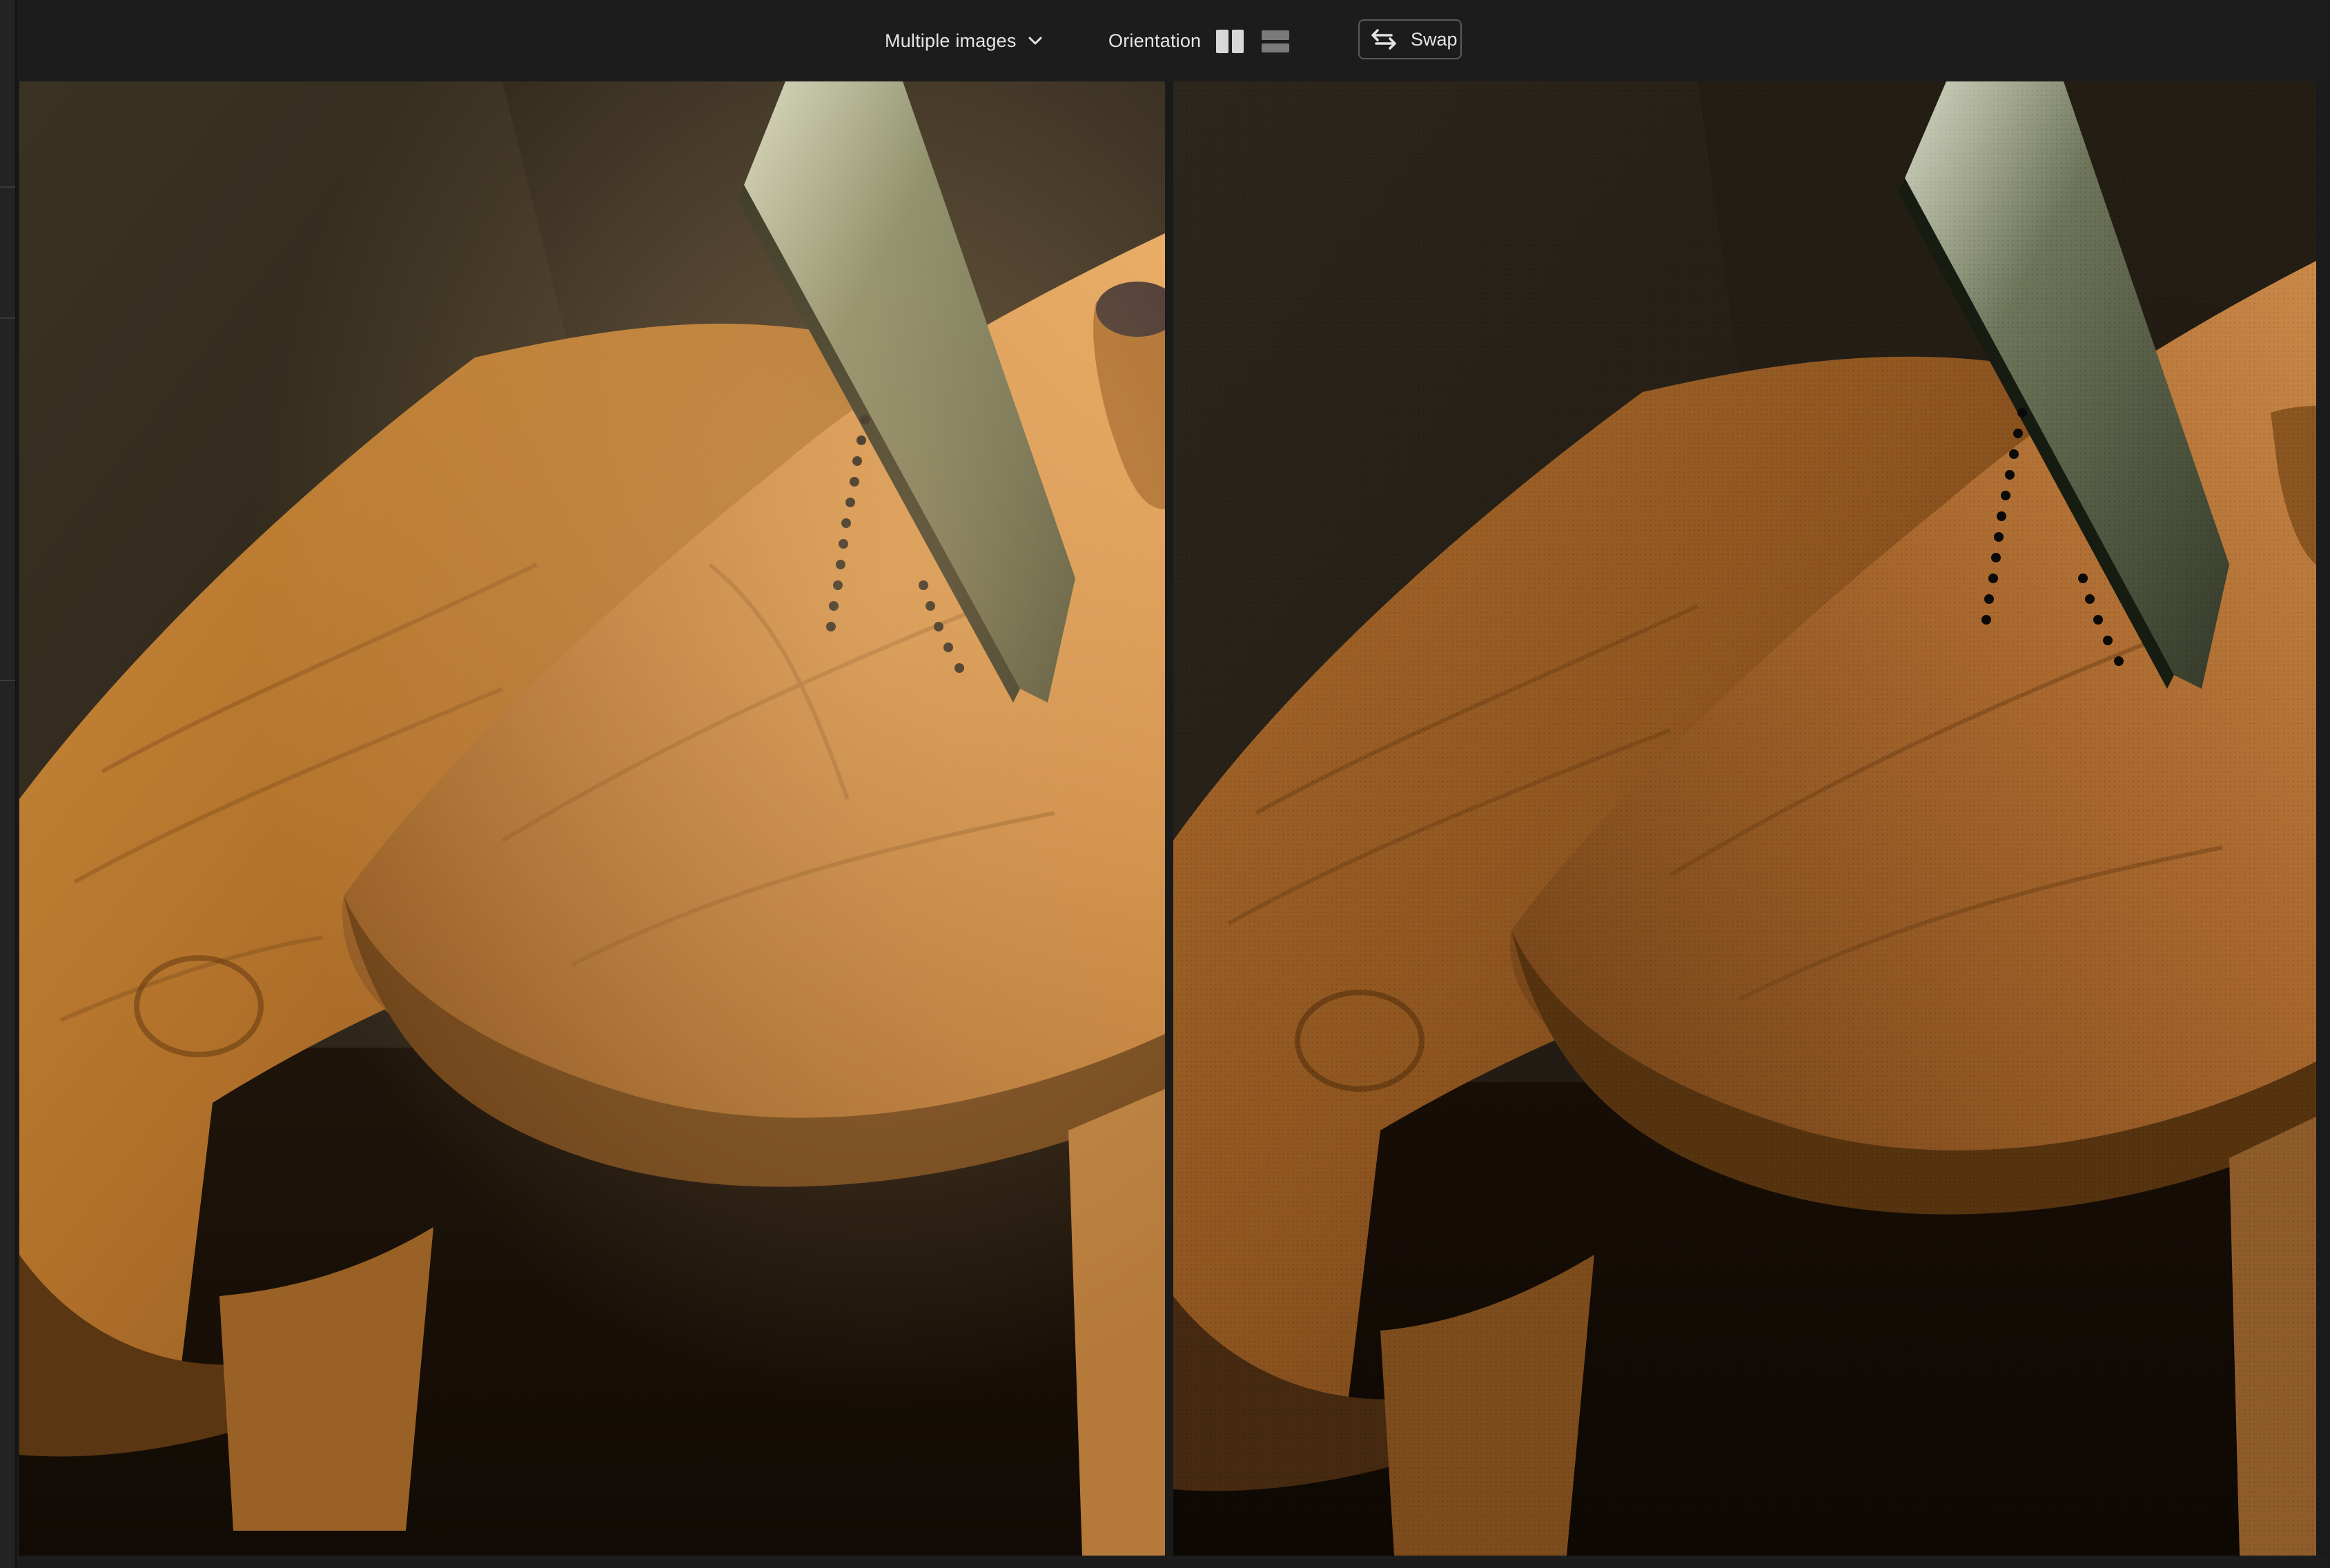 The width and height of the screenshot is (2330, 1568). Describe the element at coordinates (1410, 39) in the screenshot. I see `swap-button: Swap` at that location.